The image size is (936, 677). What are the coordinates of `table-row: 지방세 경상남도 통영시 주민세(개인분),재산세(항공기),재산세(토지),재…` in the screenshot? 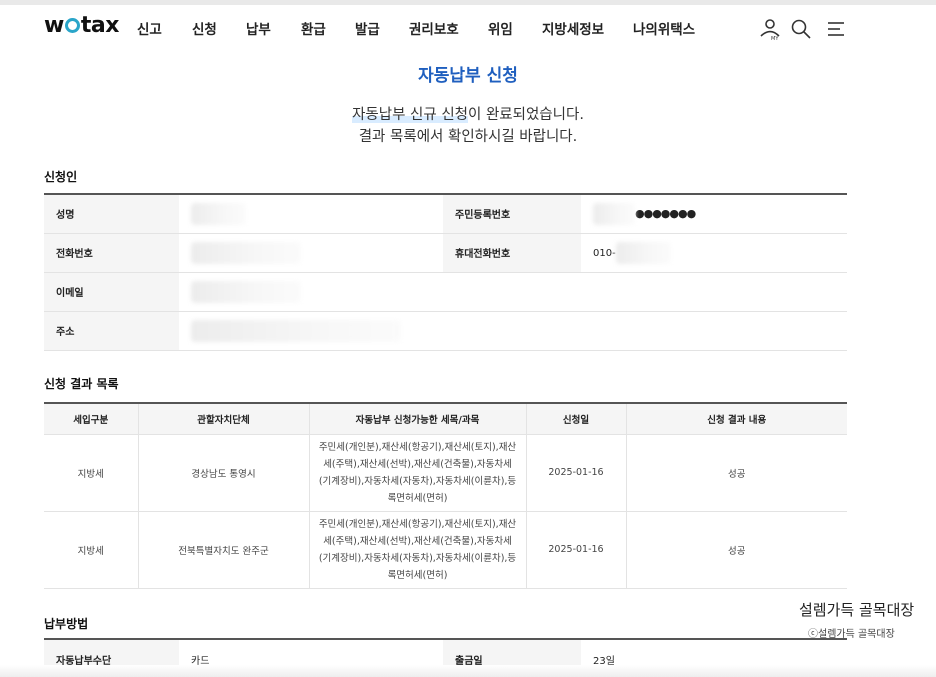 It's located at (445, 473).